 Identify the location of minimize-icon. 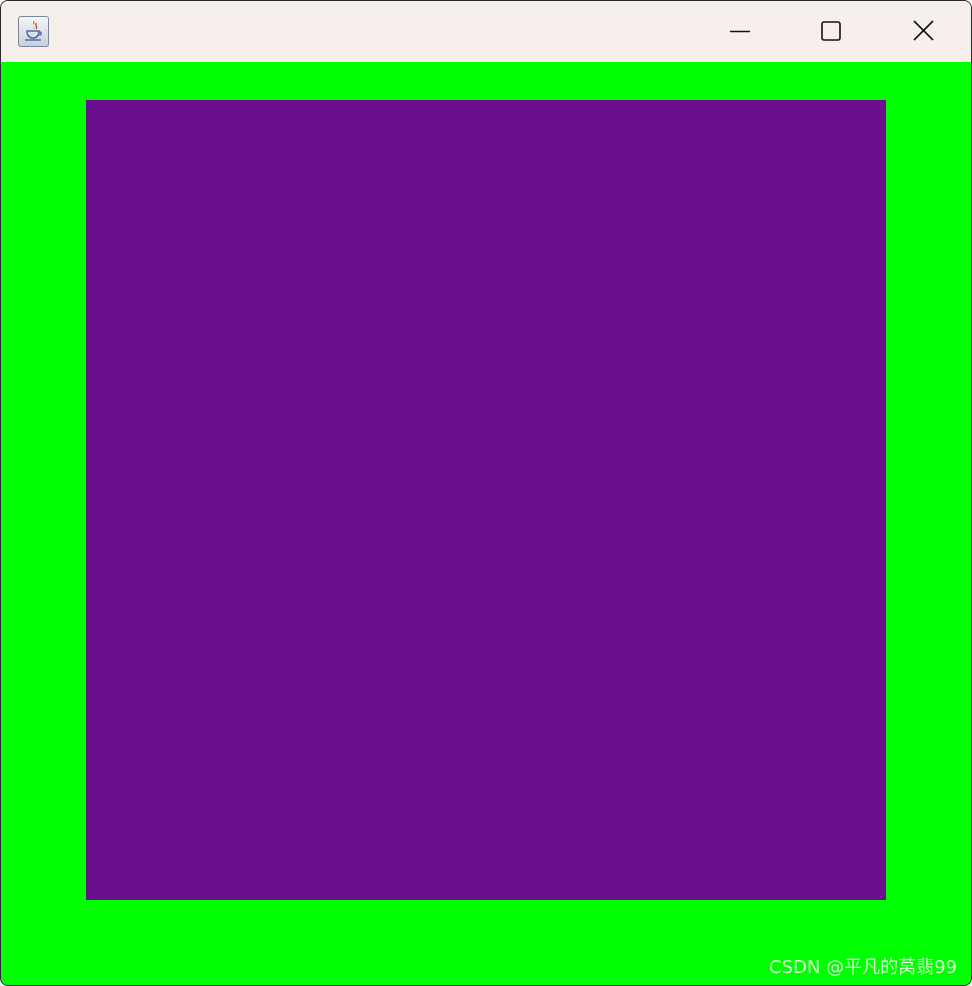
(740, 31).